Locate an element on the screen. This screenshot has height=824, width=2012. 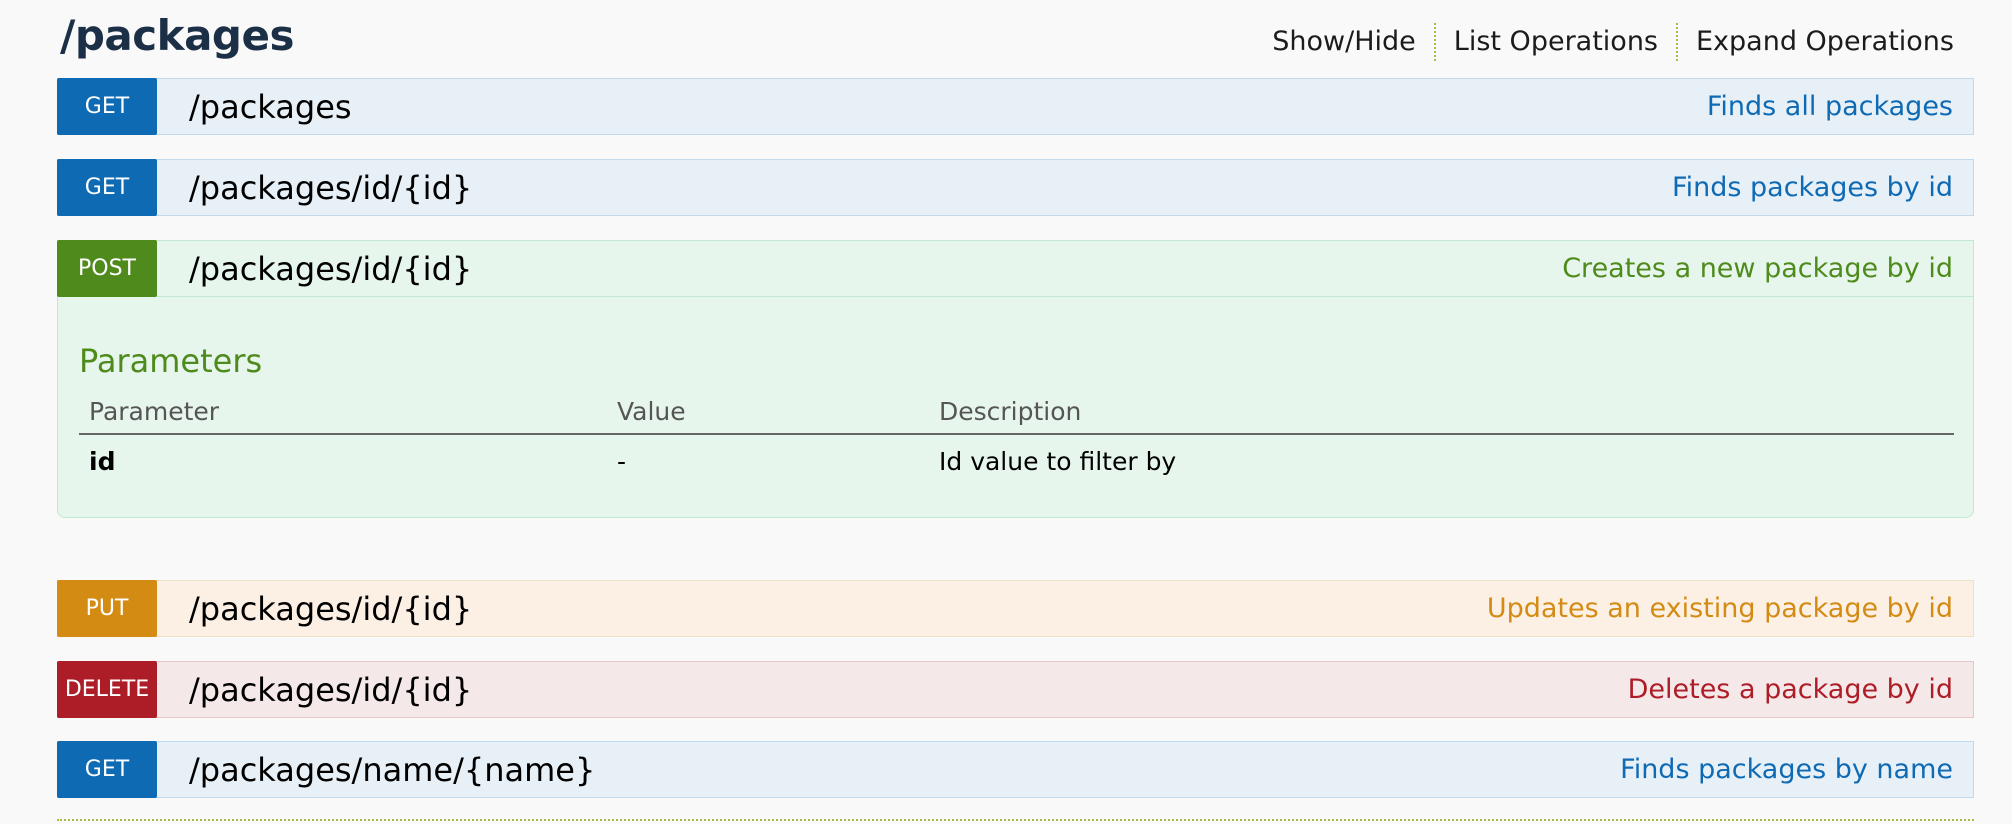
parameter-name: id is located at coordinates (102, 461).